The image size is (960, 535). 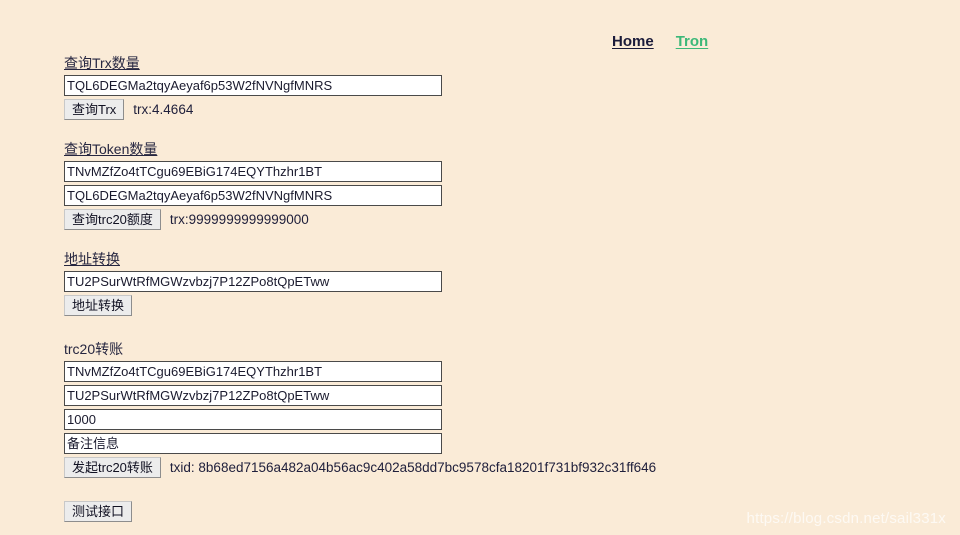 I want to click on address-convert-button: 地址转换, so click(x=98, y=305).